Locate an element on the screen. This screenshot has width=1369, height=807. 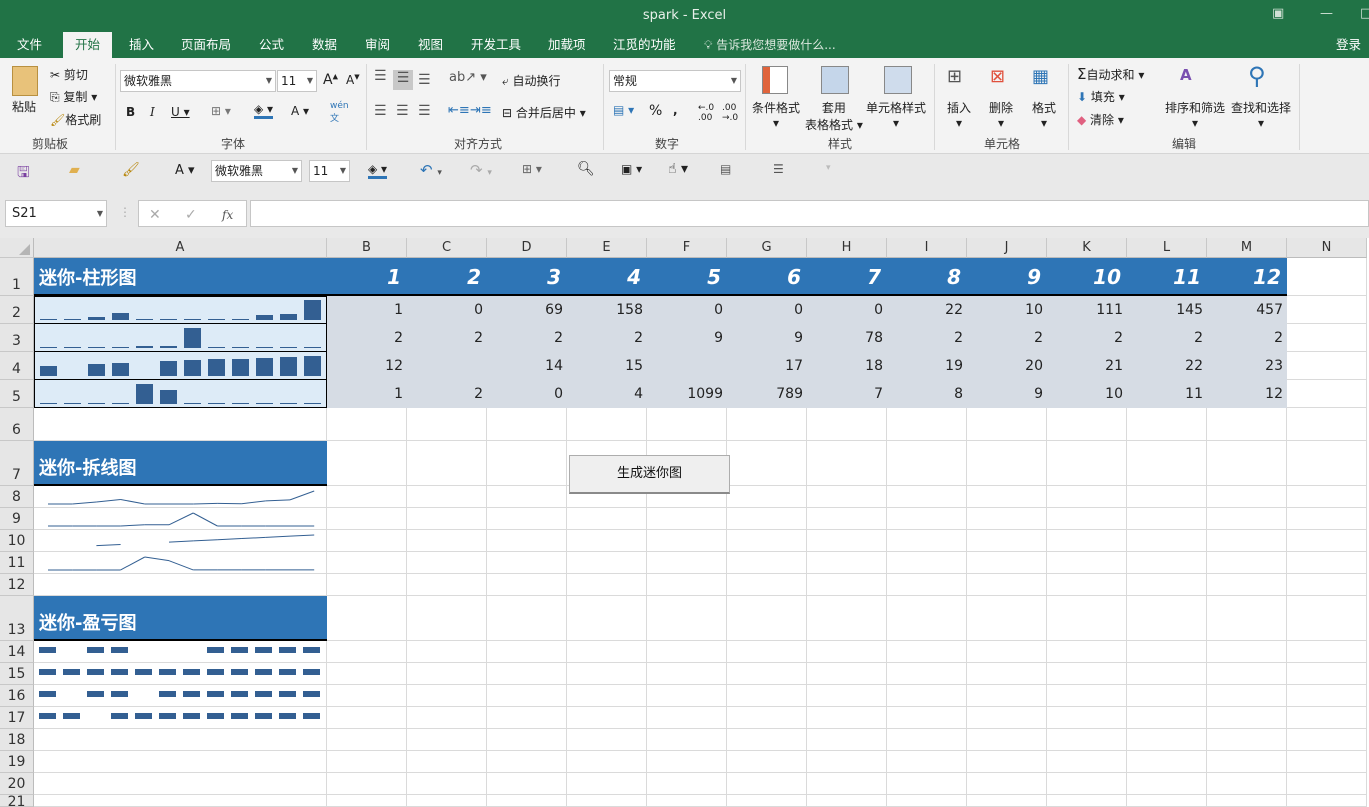
cell-I18 is located at coordinates (927, 740).